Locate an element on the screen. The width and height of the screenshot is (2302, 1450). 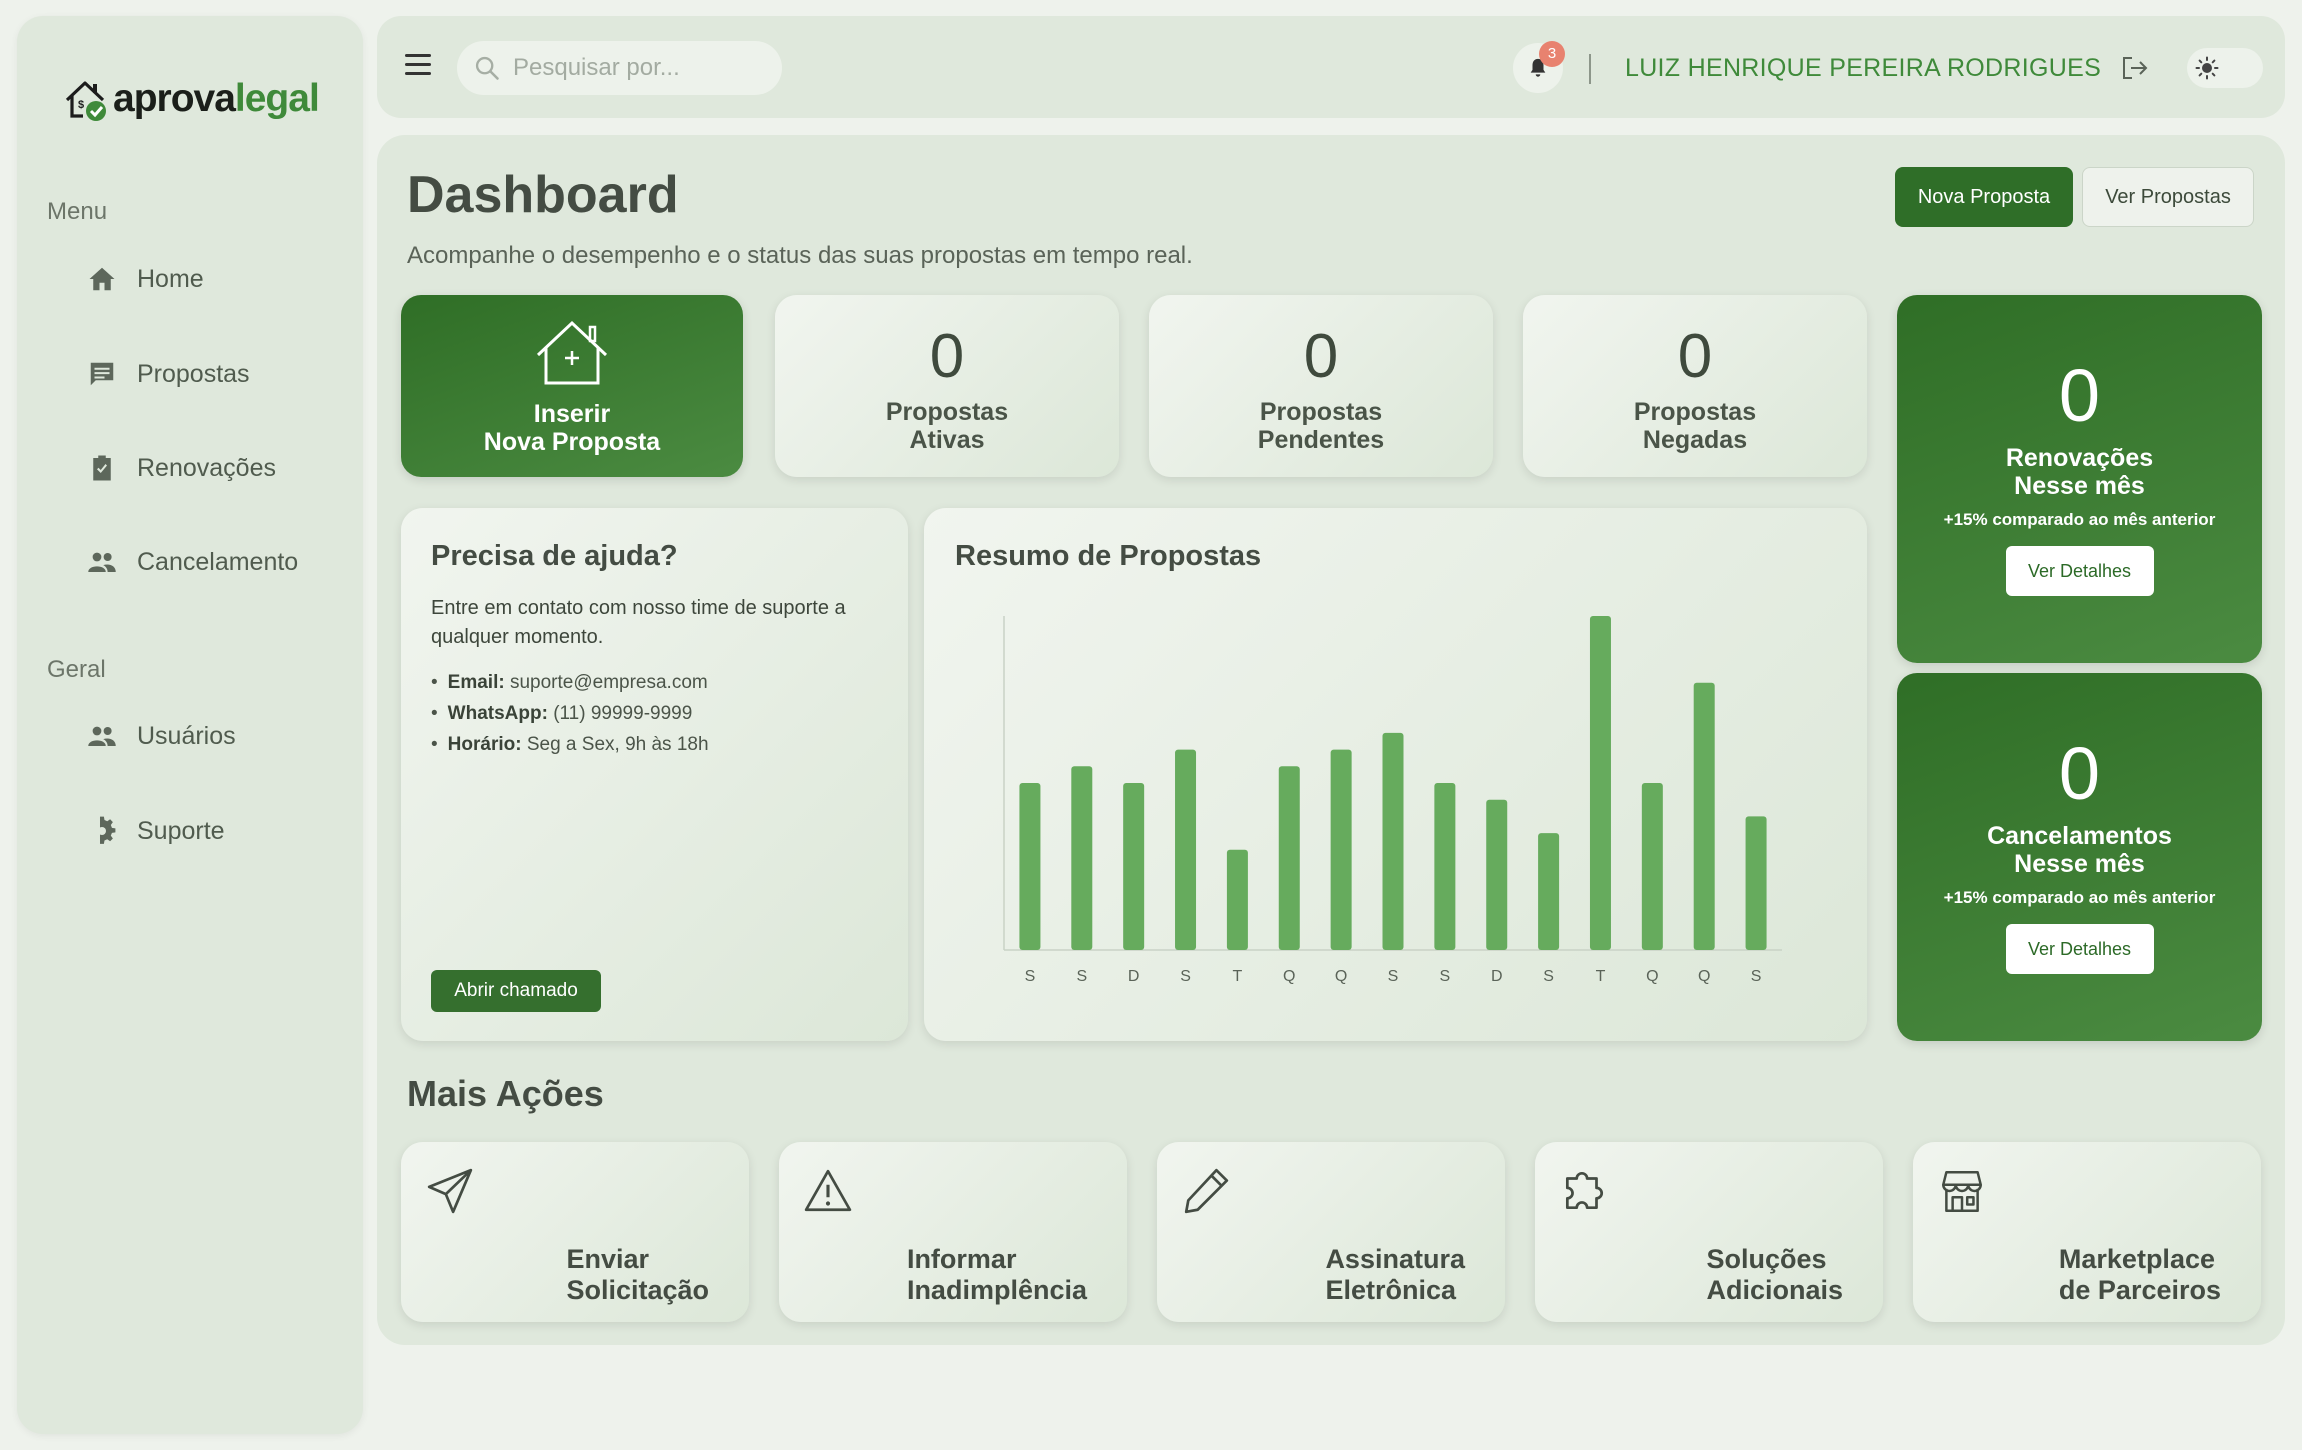
logo: $ aprovalegal is located at coordinates (190, 99).